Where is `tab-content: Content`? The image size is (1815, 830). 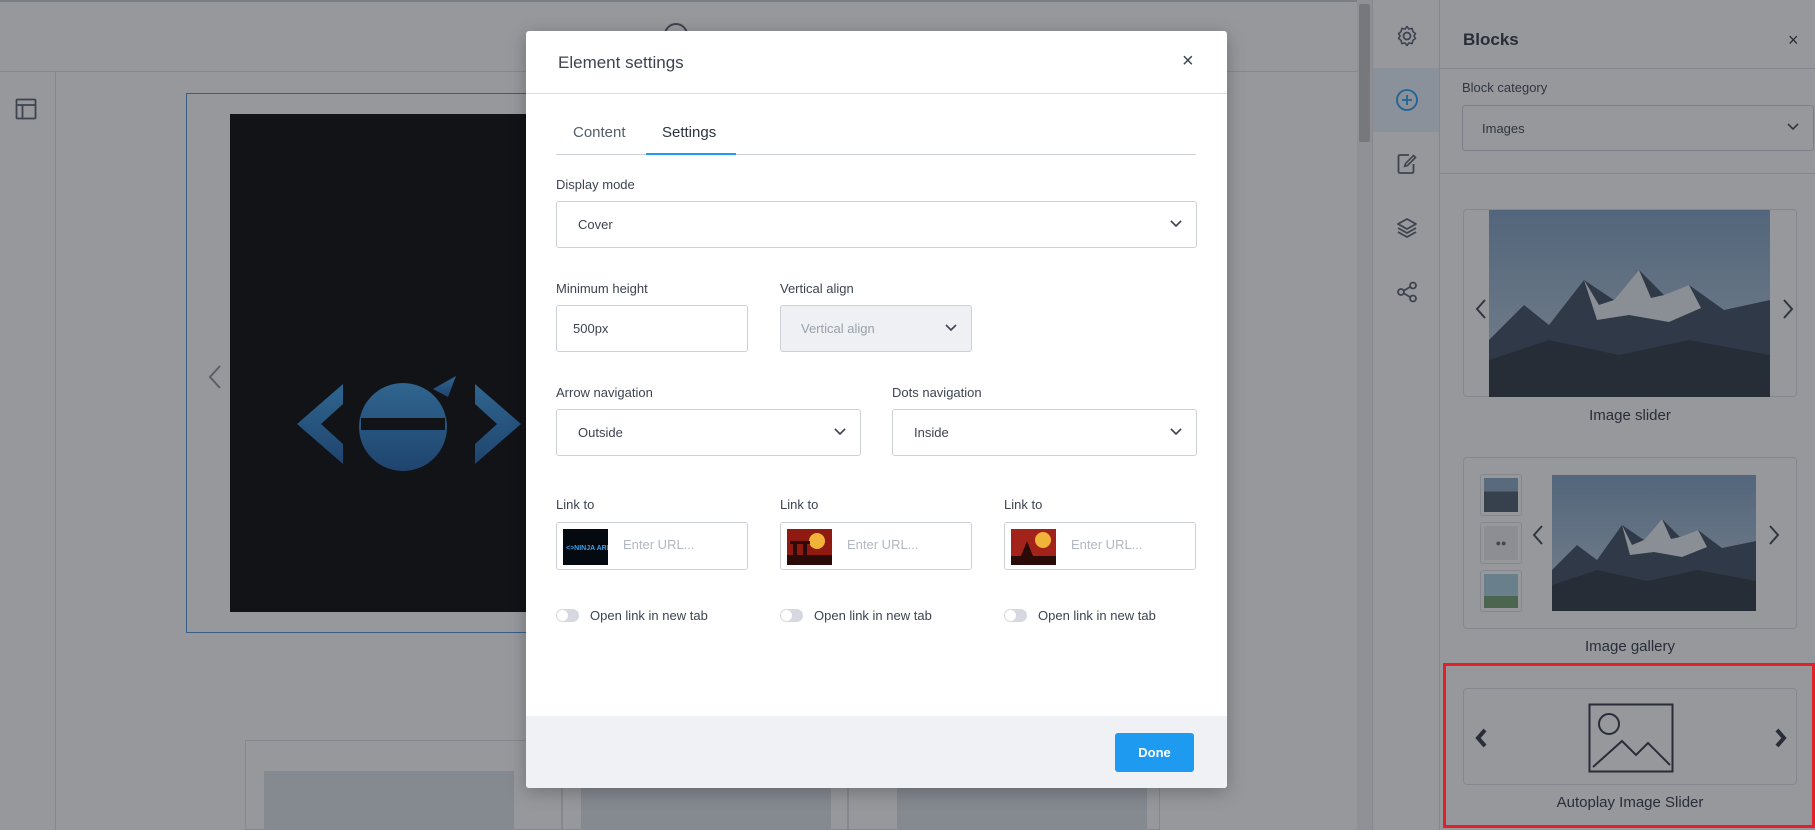 tab-content: Content is located at coordinates (599, 132).